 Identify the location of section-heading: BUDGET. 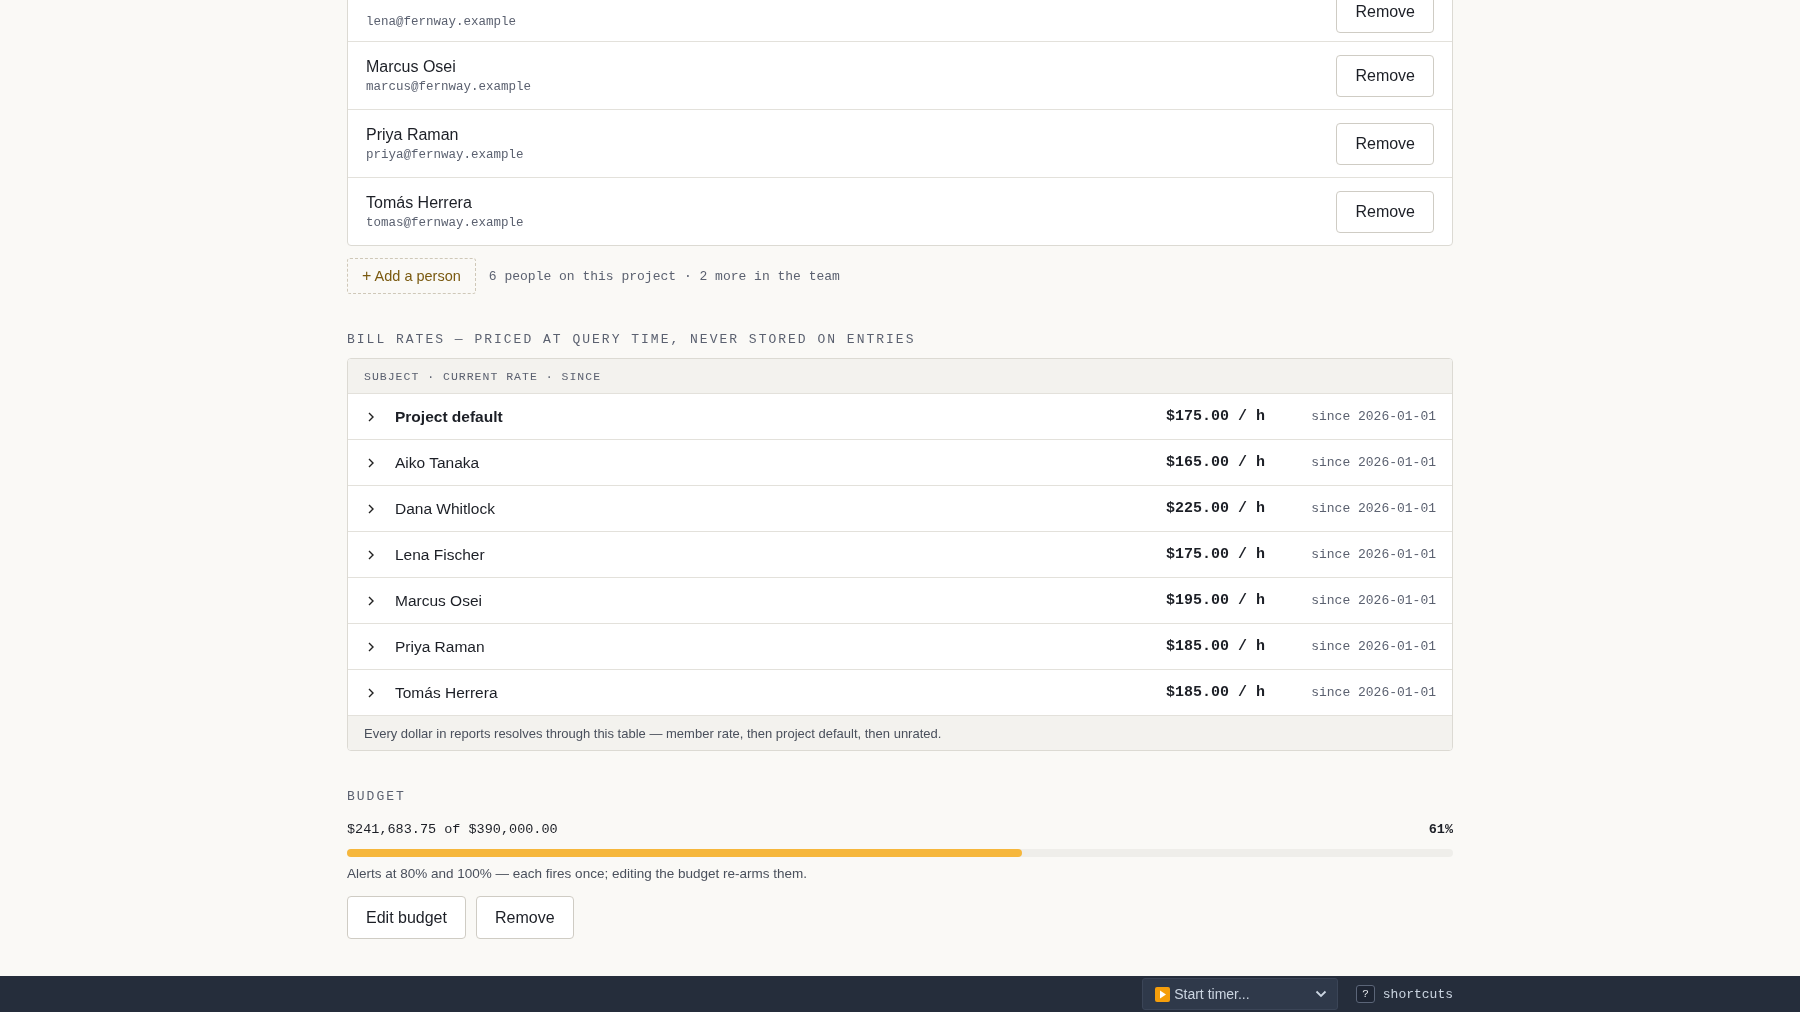
(377, 796).